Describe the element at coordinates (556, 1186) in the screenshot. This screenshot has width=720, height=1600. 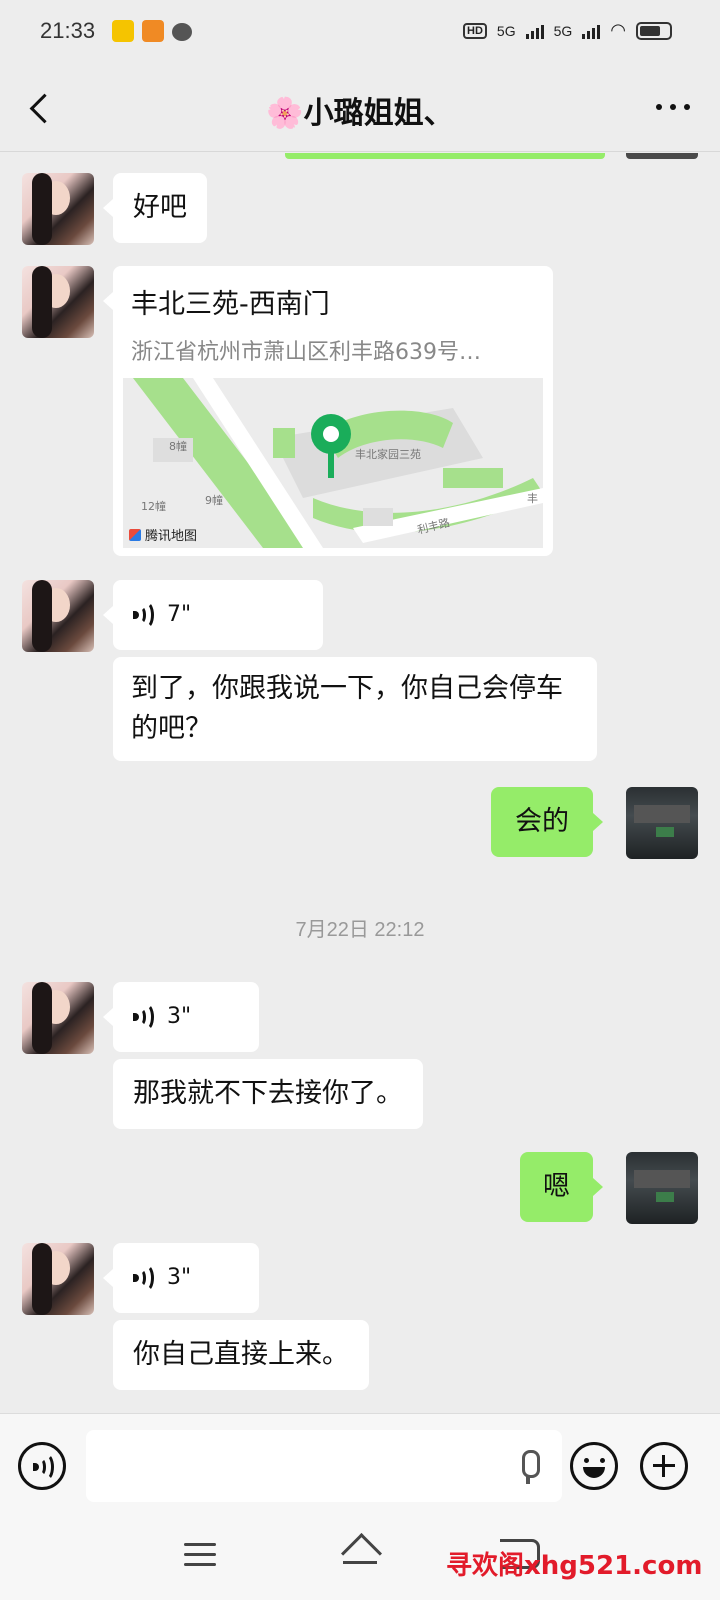
I see `message-text: 嗯` at that location.